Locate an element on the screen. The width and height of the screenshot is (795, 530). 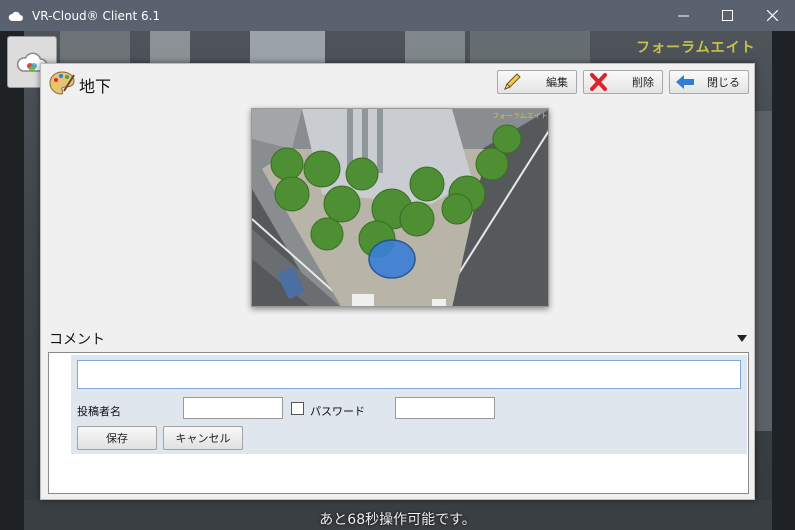
window-titlebar: VR-Cloud® Client 6.1 is located at coordinates (397, 15).